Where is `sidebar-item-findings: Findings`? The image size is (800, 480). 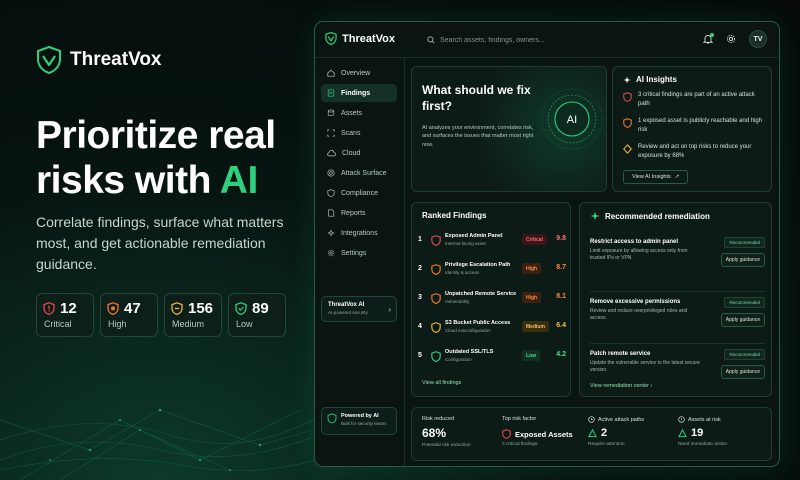
sidebar-item-findings: Findings is located at coordinates (359, 93).